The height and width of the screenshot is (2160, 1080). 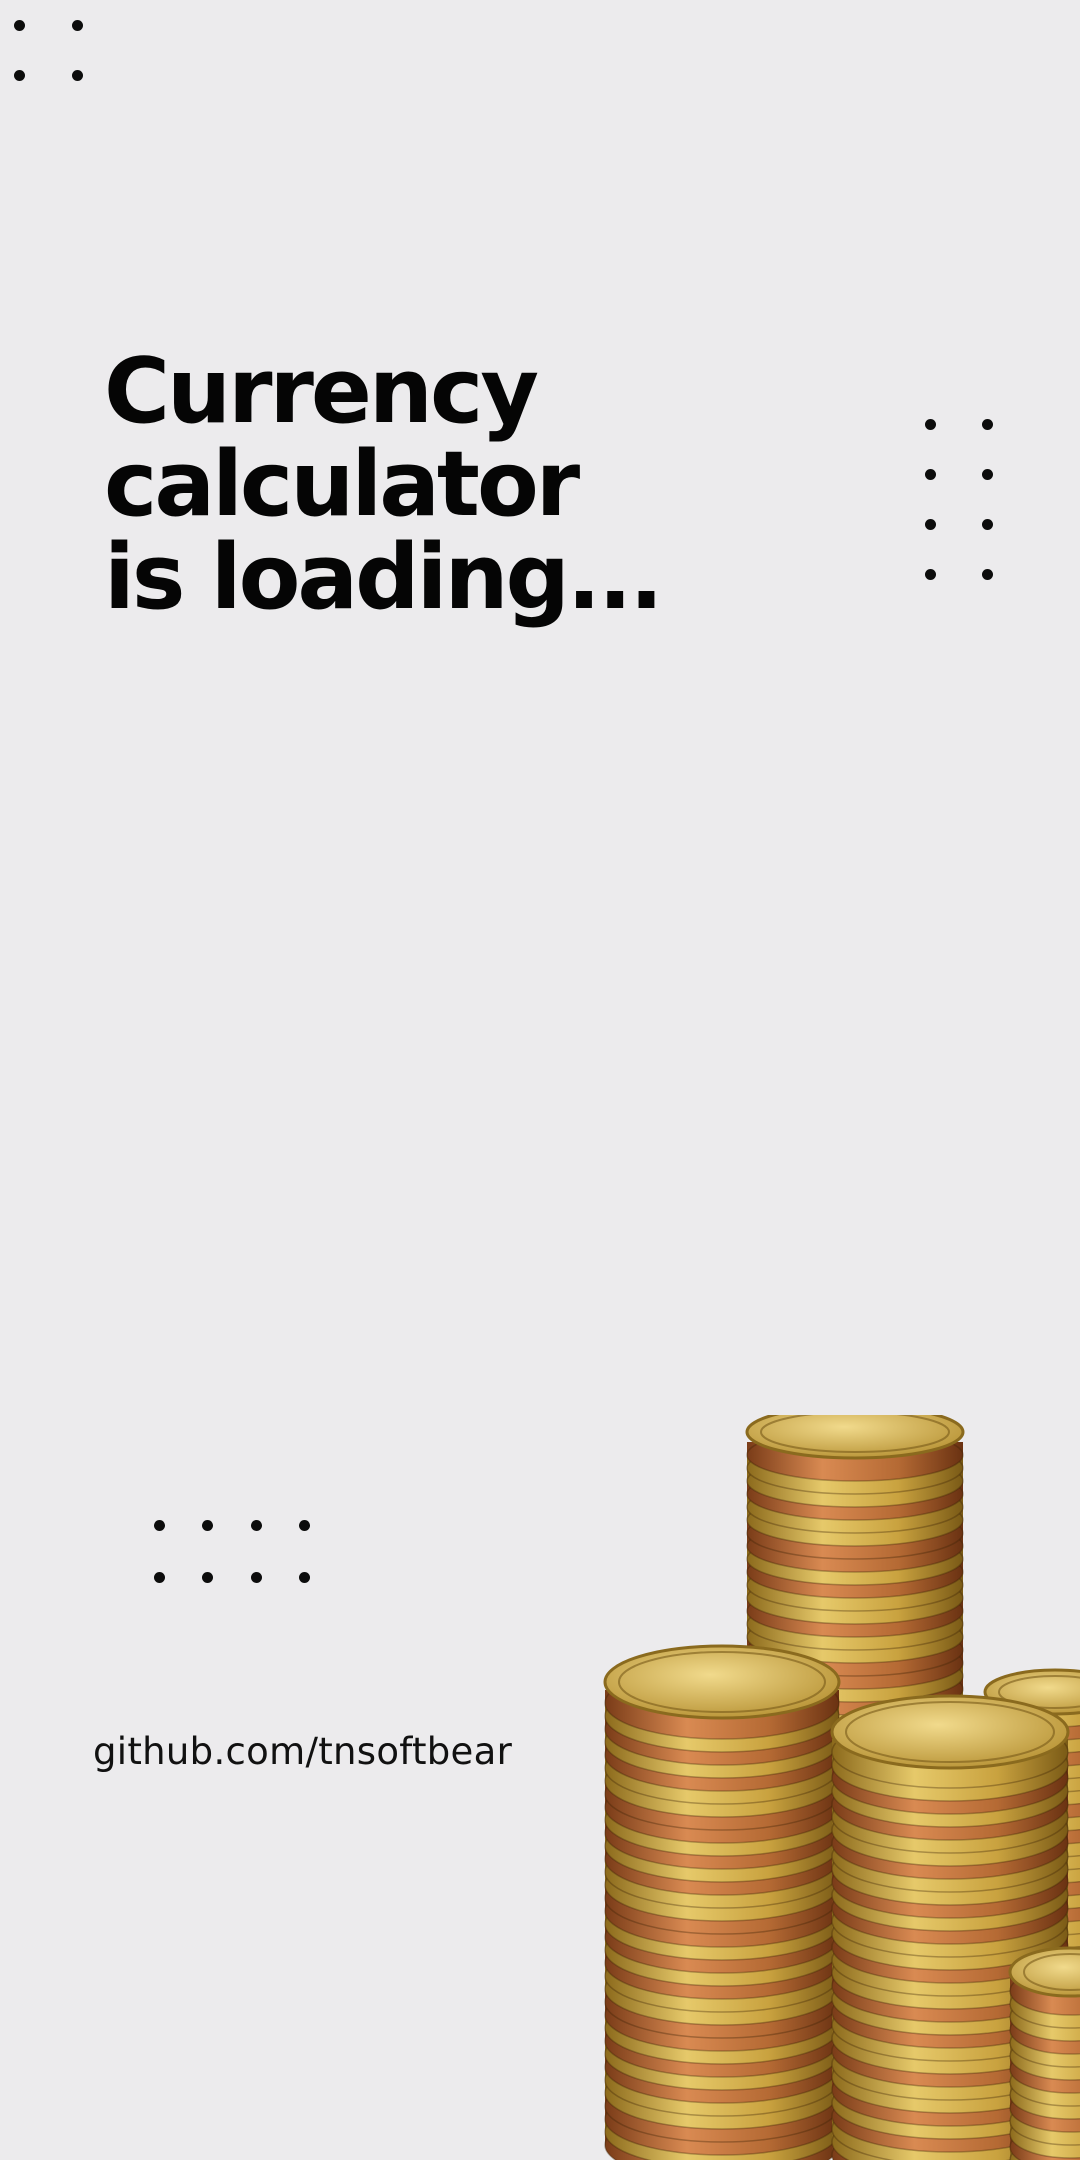 I want to click on headline-line-2: calculator, so click(x=342, y=484).